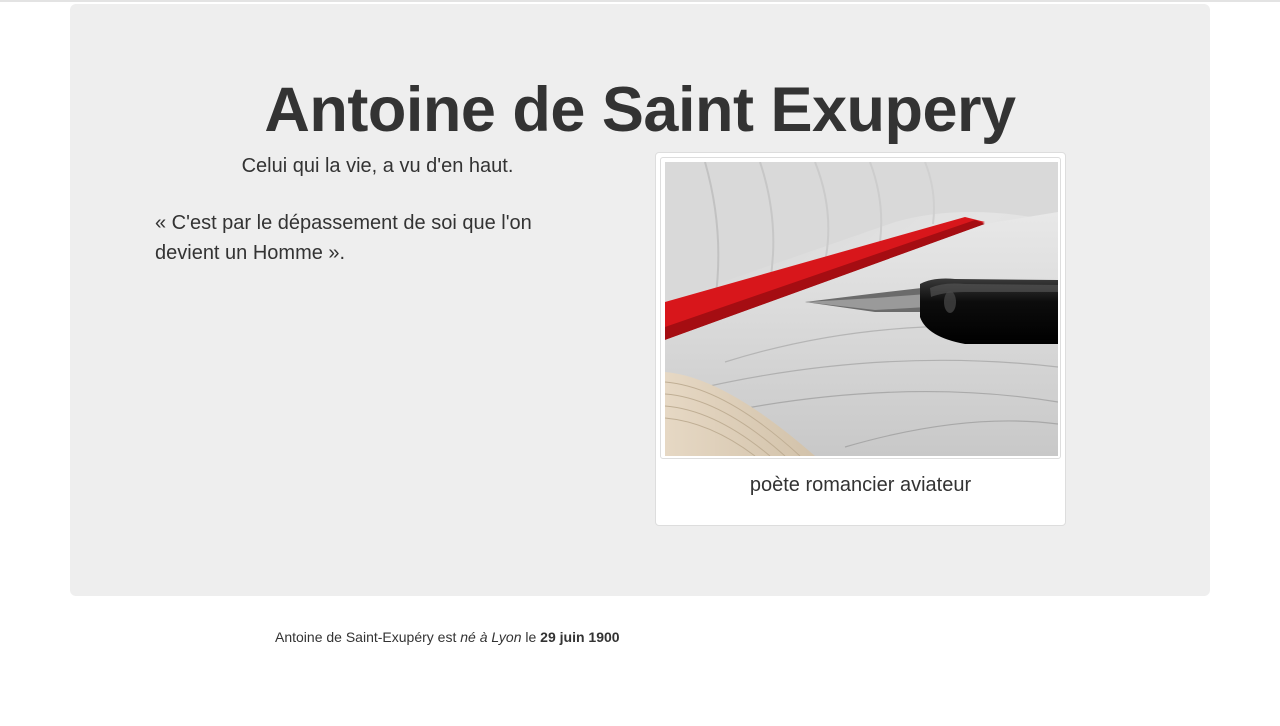 This screenshot has width=1280, height=726. Describe the element at coordinates (640, 1) in the screenshot. I see `top-border` at that location.